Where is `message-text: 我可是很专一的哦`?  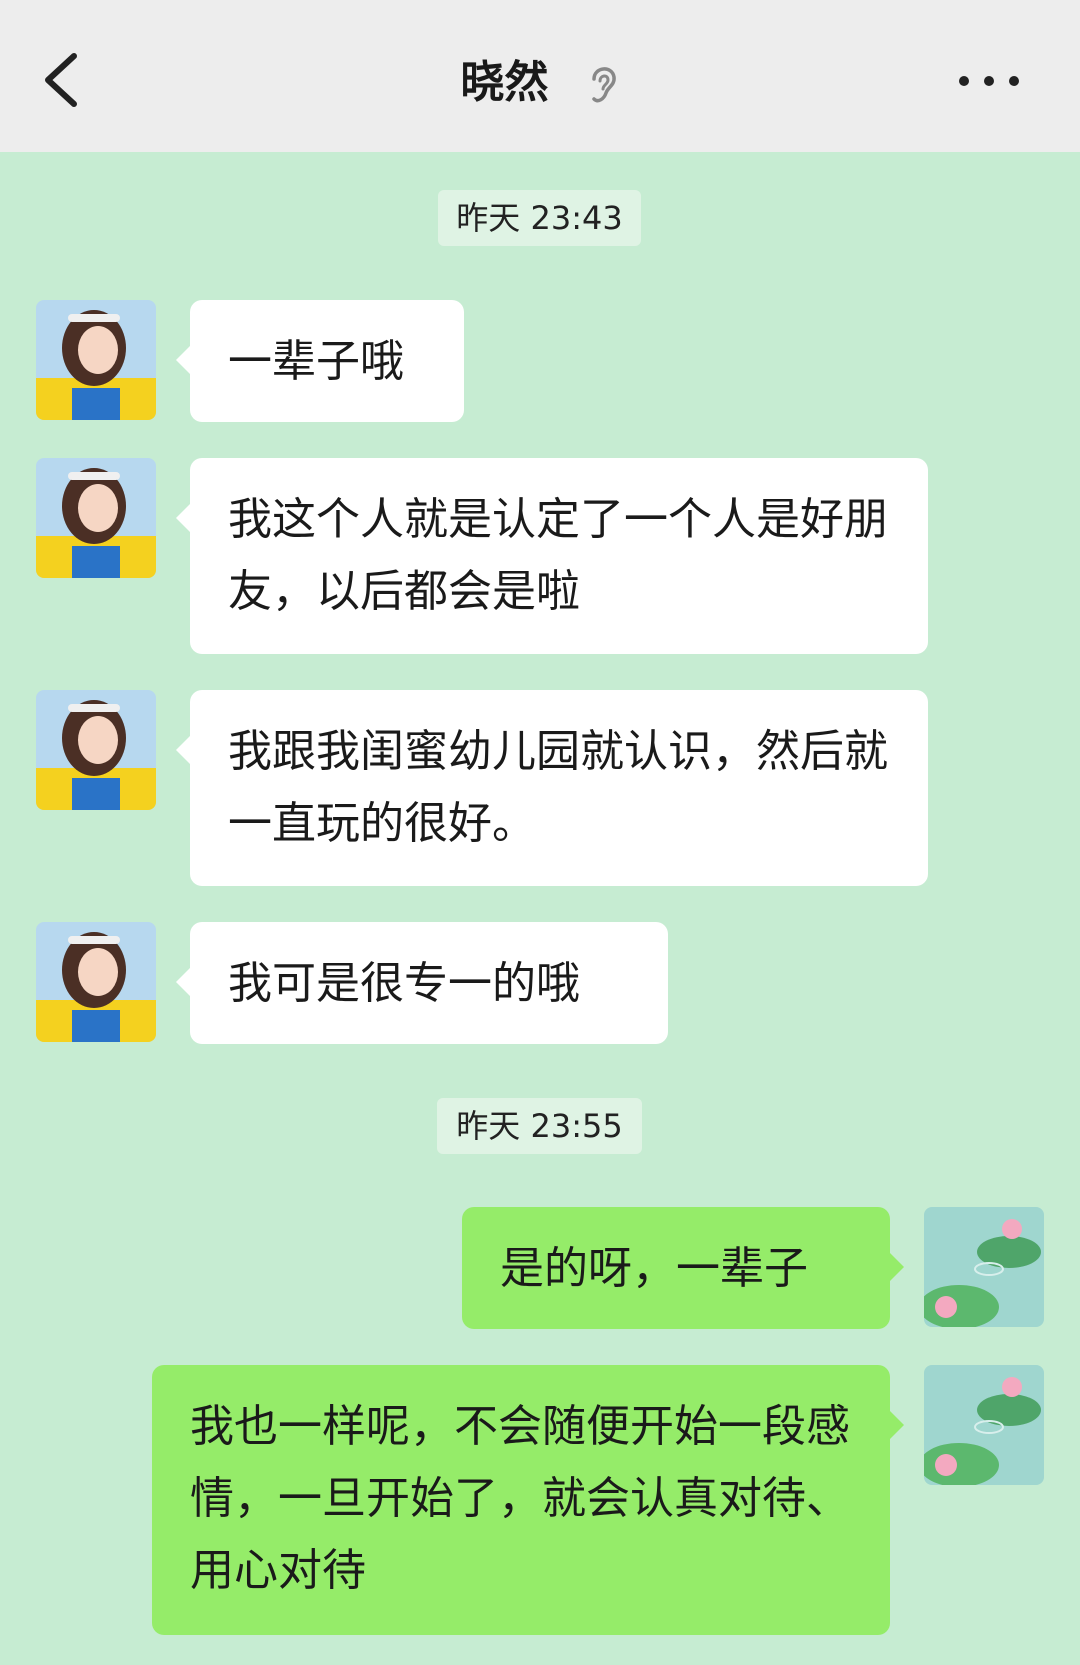 message-text: 我可是很专一的哦 is located at coordinates (404, 983).